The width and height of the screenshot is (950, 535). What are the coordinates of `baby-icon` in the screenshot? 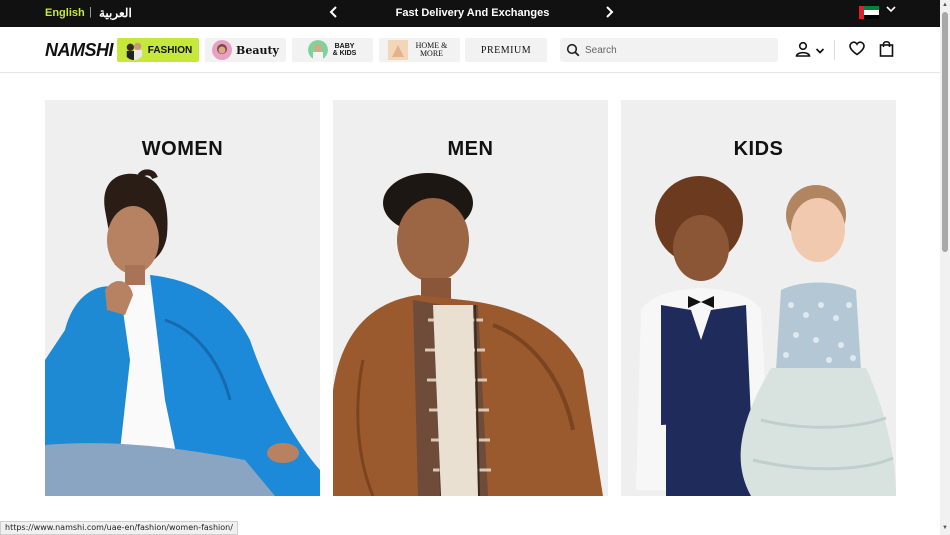 It's located at (317, 50).